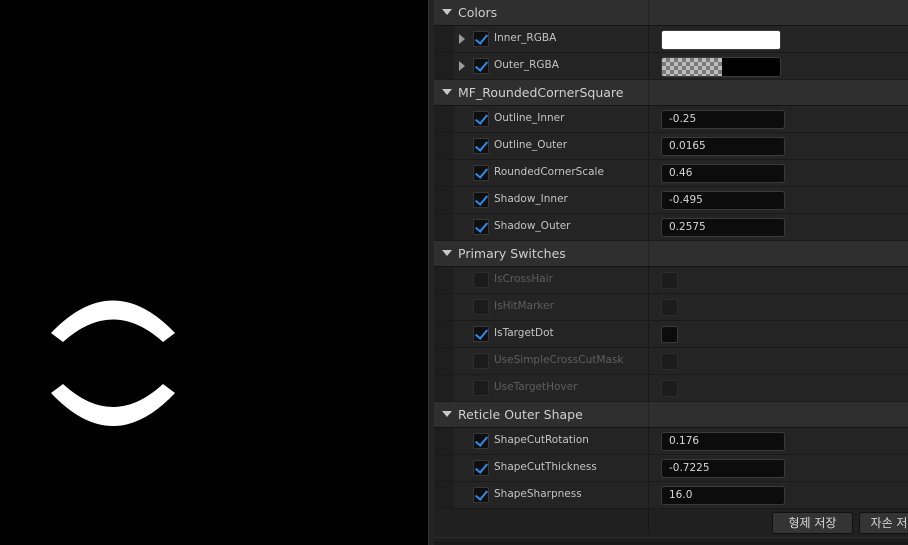 The image size is (908, 545). I want to click on value-input: 0.46, so click(723, 173).